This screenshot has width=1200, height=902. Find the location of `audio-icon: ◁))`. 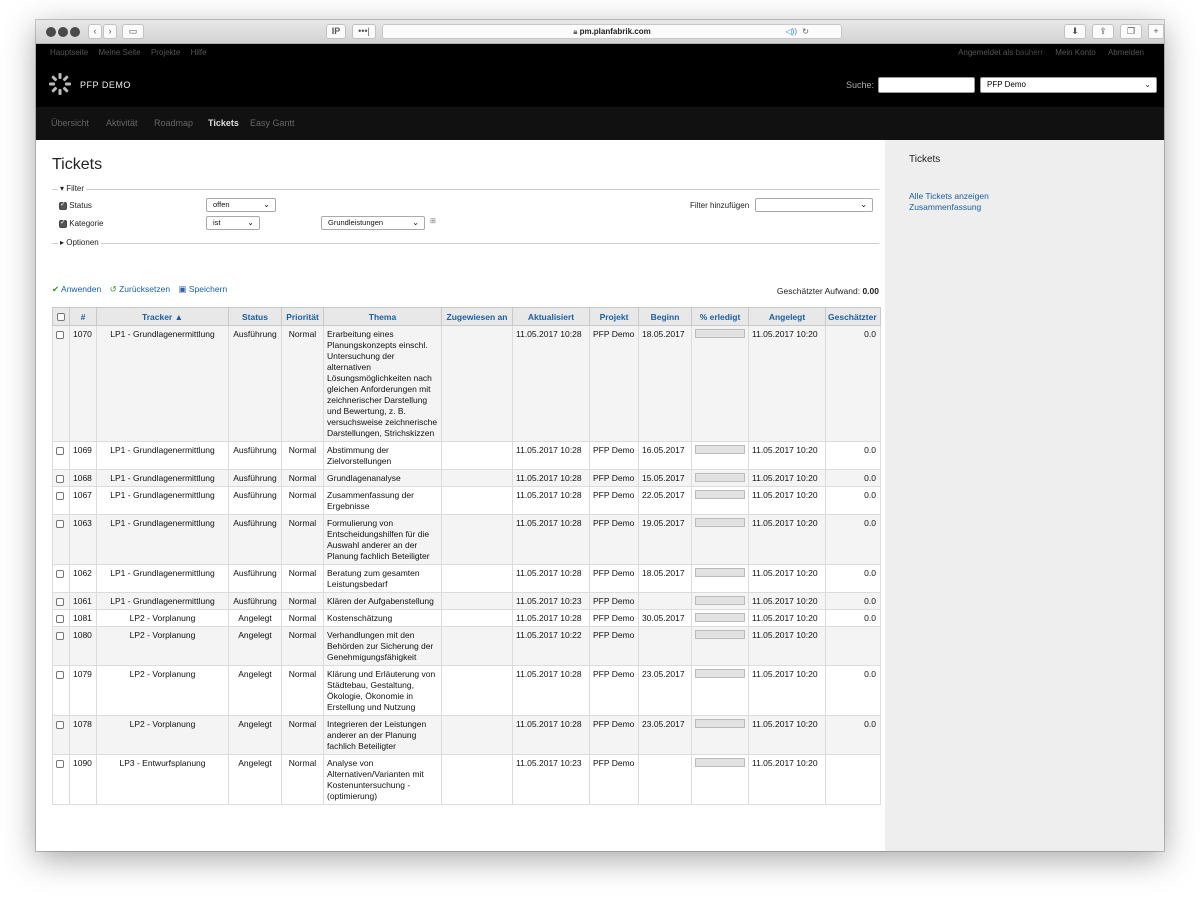

audio-icon: ◁)) is located at coordinates (791, 31).